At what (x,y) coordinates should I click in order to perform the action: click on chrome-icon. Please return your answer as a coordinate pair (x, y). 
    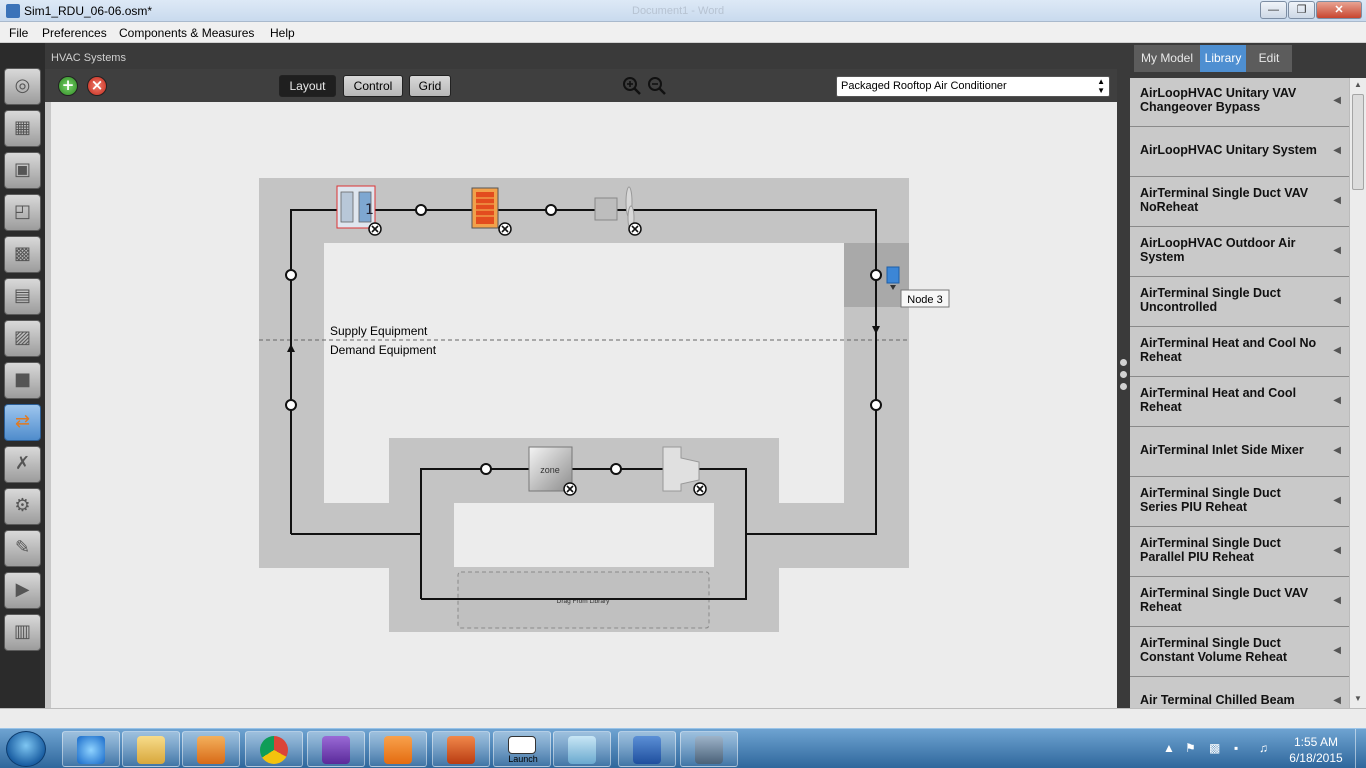
    Looking at the image, I should click on (274, 749).